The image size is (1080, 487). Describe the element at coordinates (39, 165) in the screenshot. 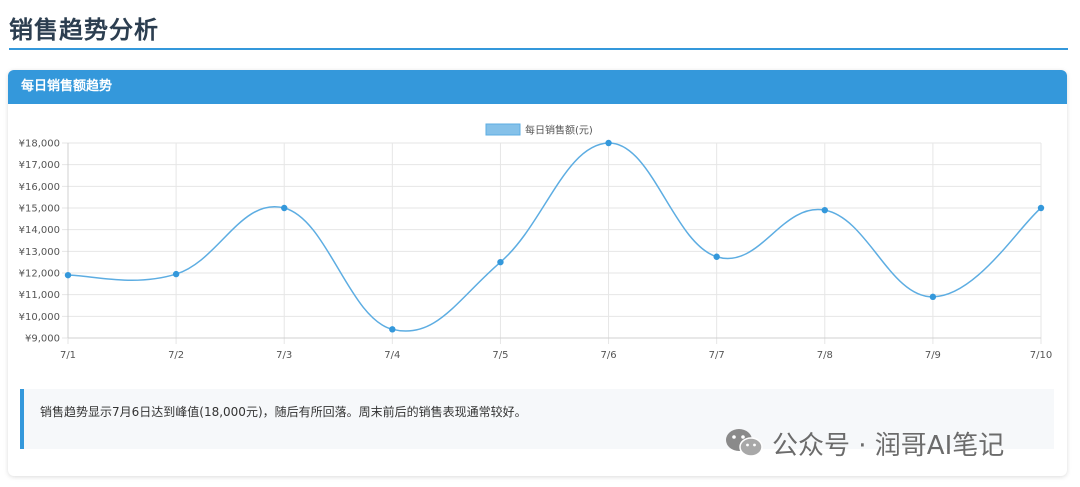

I see `y-tick-label: ¥17,000` at that location.